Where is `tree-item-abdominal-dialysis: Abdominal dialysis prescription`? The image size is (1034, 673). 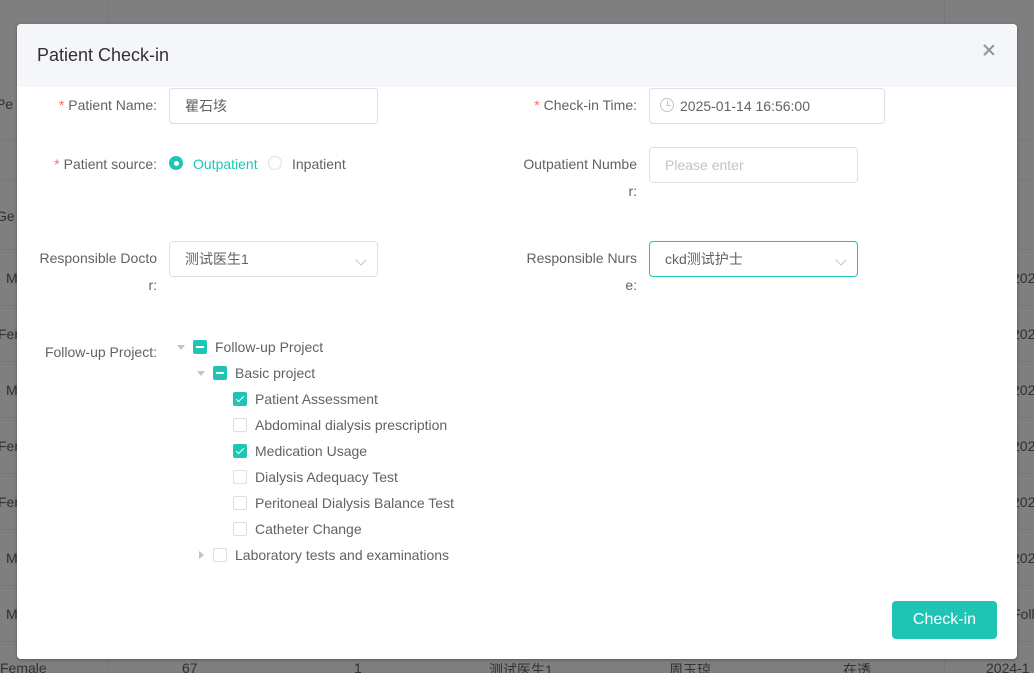 tree-item-abdominal-dialysis: Abdominal dialysis prescription is located at coordinates (367, 425).